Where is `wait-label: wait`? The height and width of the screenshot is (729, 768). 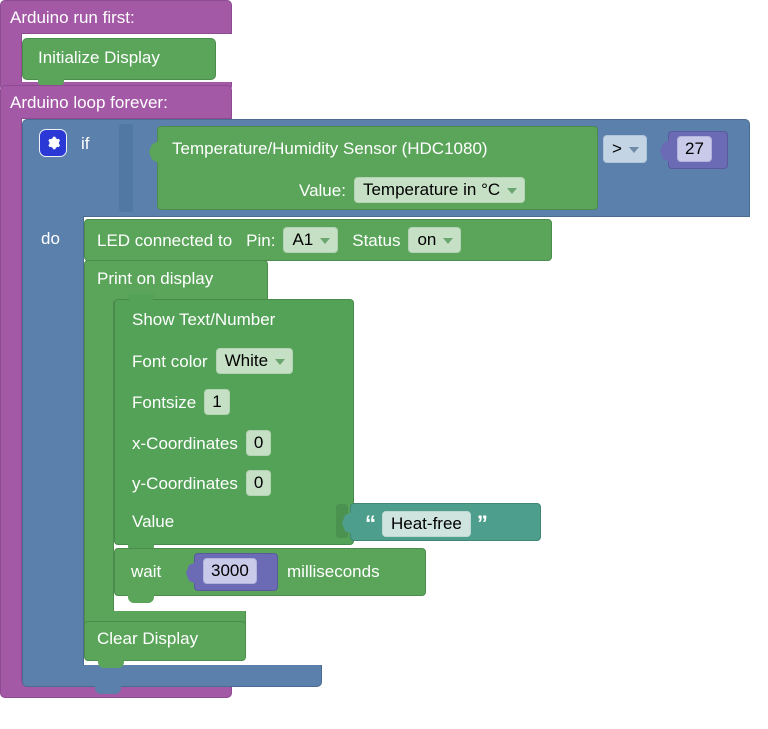
wait-label: wait is located at coordinates (146, 571).